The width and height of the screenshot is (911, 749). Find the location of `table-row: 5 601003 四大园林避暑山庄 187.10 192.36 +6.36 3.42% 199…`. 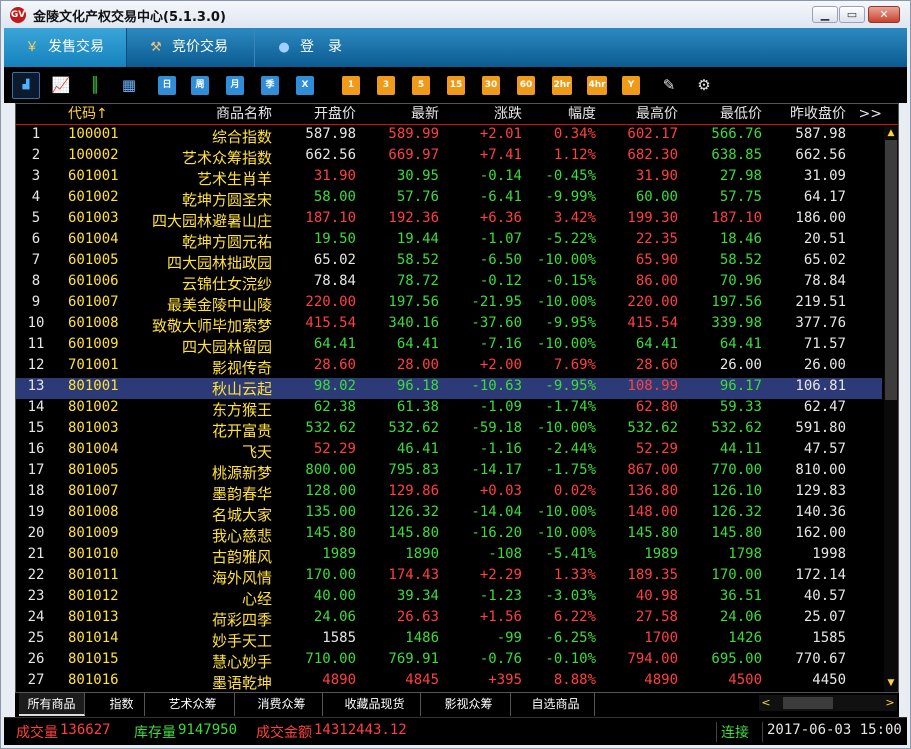

table-row: 5 601003 四大园林避暑山庄 187.10 192.36 +6.36 3.42% 199… is located at coordinates (449, 220).